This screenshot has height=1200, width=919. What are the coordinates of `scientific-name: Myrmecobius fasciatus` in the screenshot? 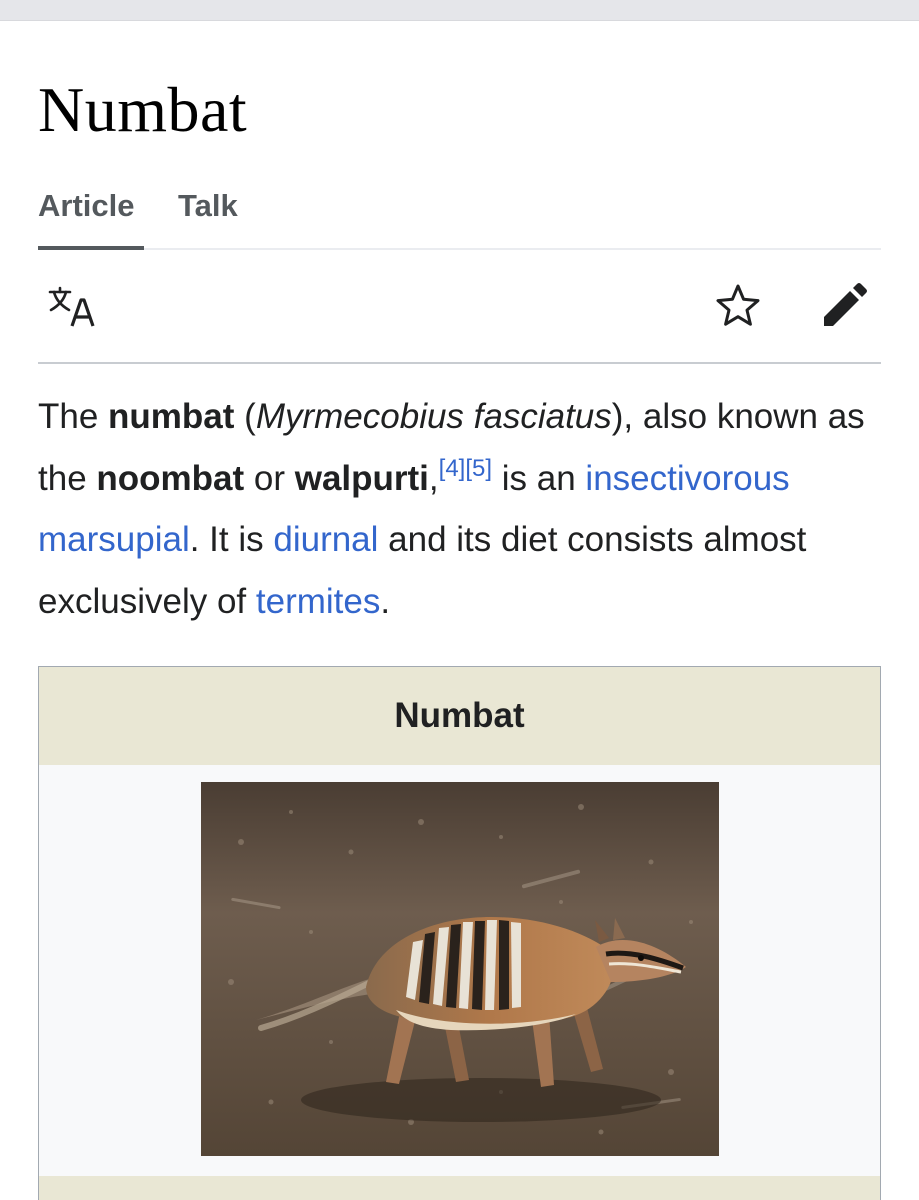 It's located at (433, 416).